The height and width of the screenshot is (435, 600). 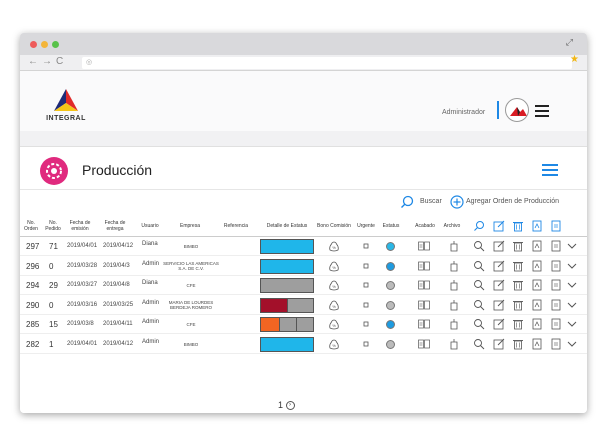 I want to click on header-trash-icon, so click(x=518, y=226).